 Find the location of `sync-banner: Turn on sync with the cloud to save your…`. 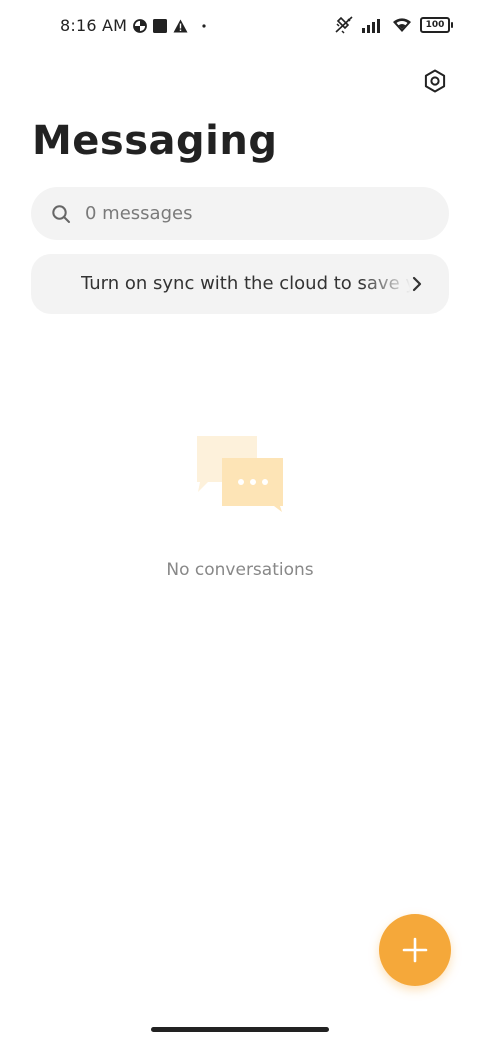

sync-banner: Turn on sync with the cloud to save your… is located at coordinates (240, 284).